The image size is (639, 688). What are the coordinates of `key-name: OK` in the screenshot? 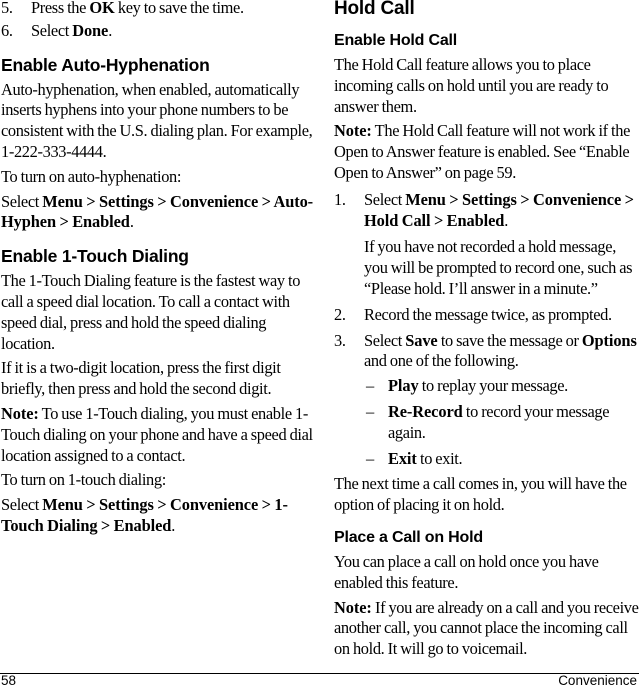 It's located at (102, 8).